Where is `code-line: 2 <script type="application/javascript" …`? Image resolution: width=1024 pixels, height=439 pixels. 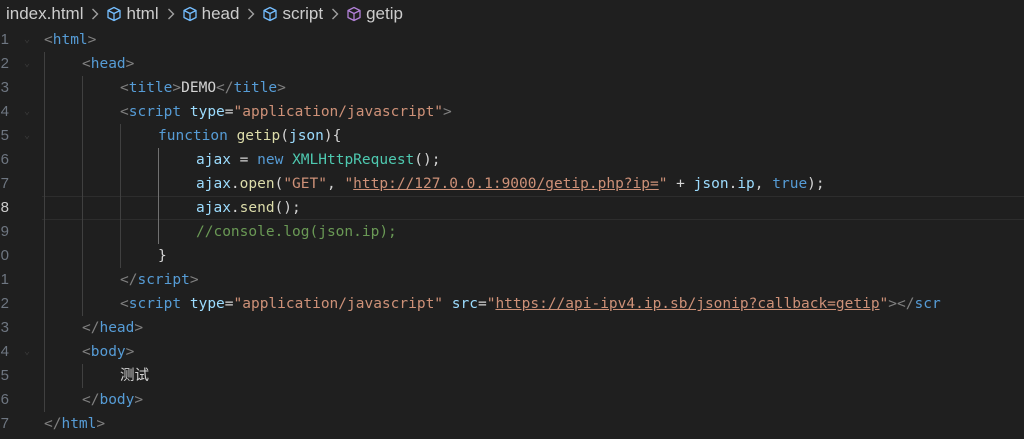
code-line: 2 <script type="application/javascript" … is located at coordinates (512, 304).